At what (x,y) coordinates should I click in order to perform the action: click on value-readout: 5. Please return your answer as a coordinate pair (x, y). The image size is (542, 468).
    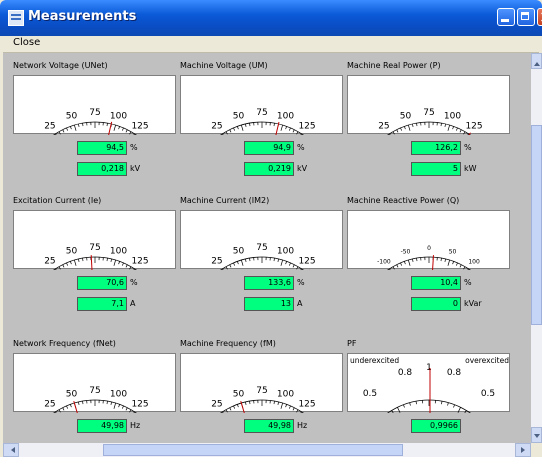
    Looking at the image, I should click on (436, 169).